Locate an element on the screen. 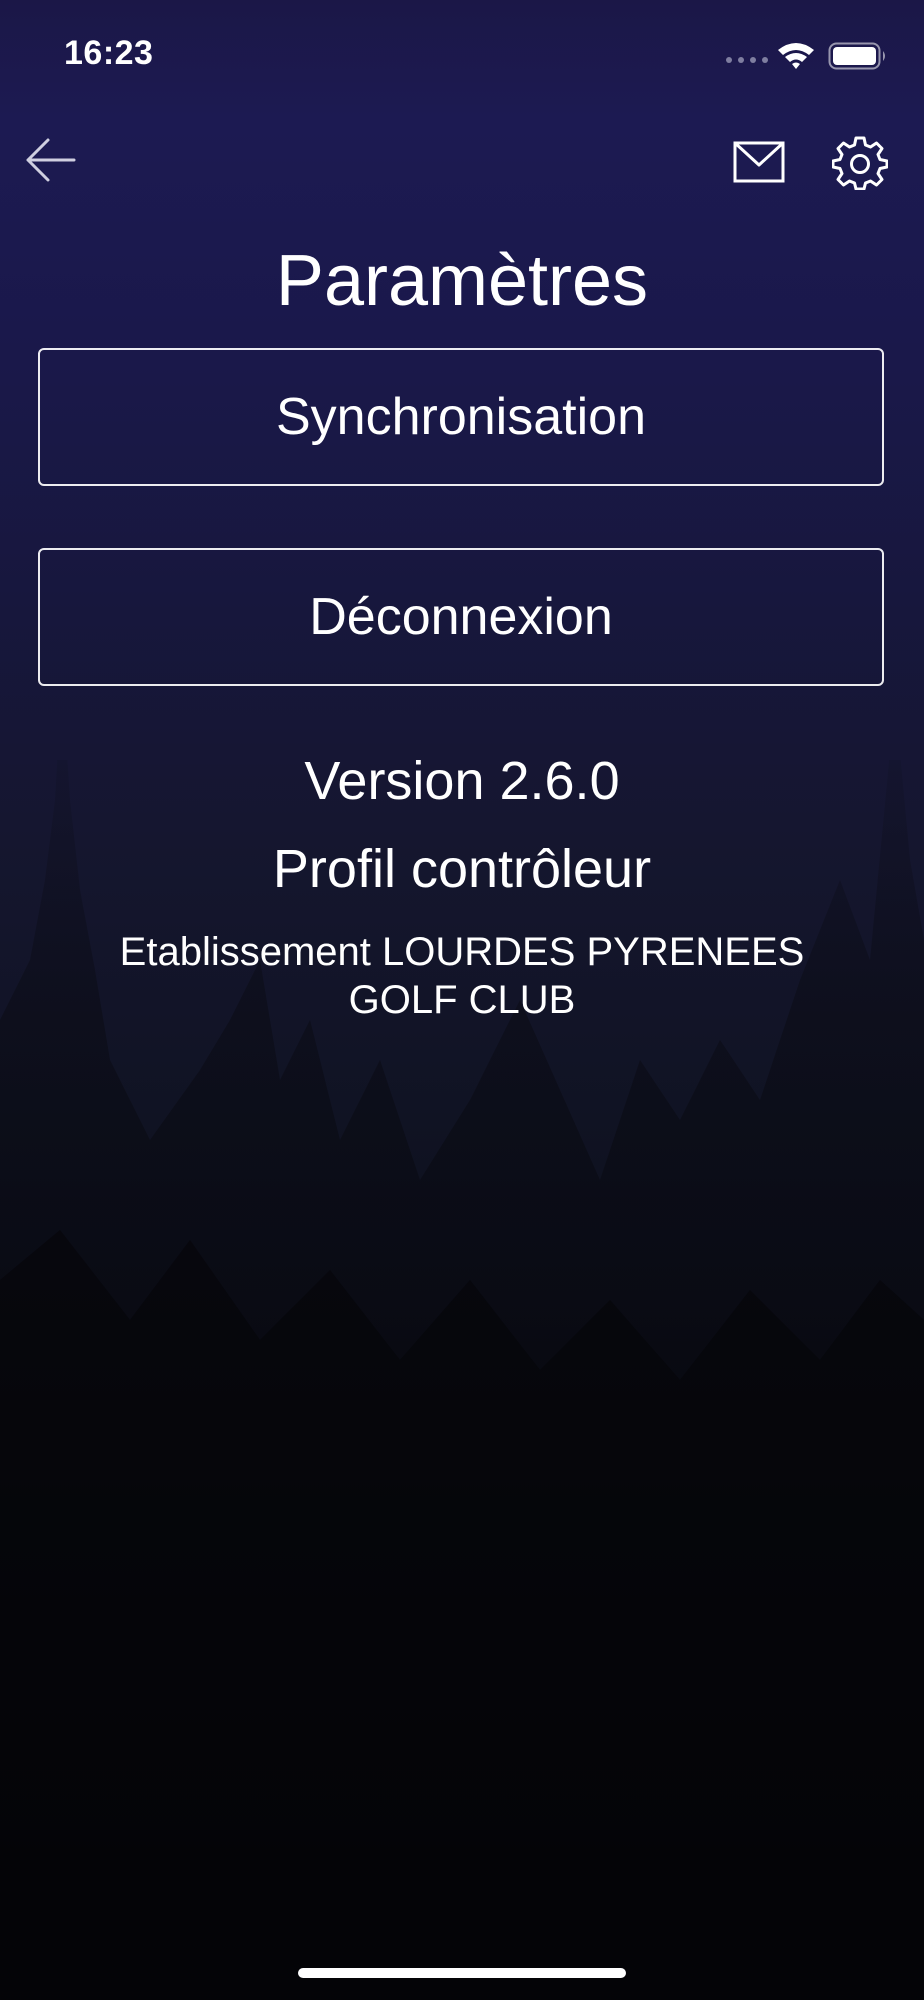  gear-icon is located at coordinates (860, 162).